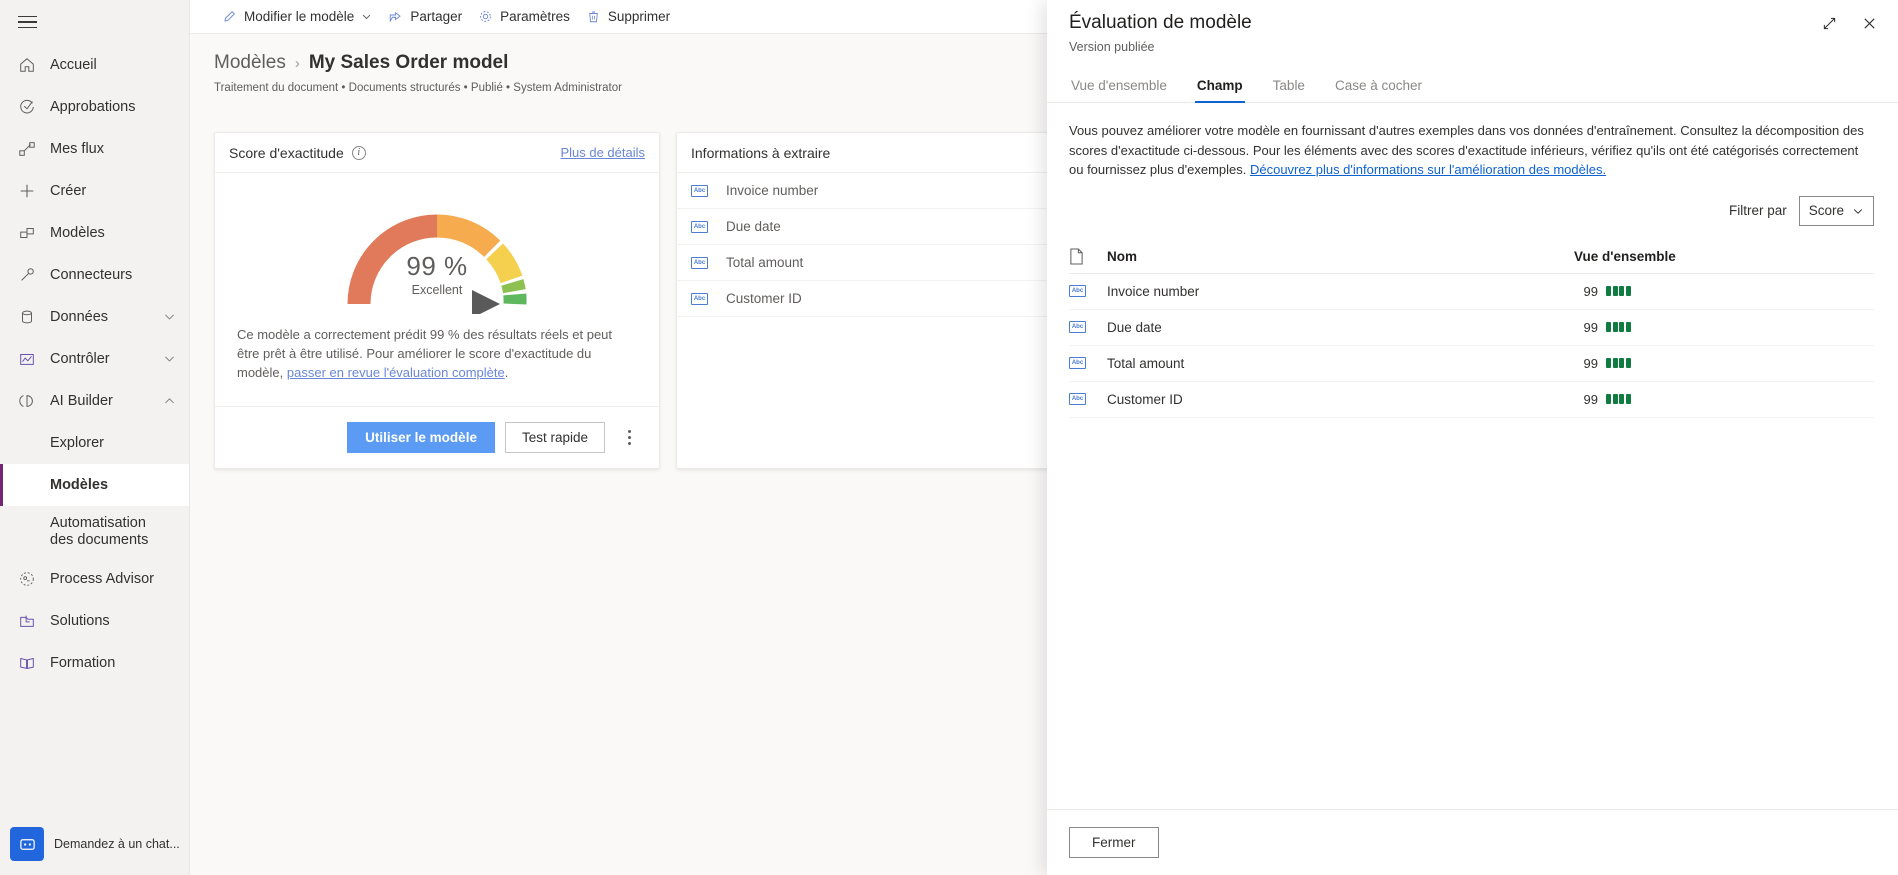  I want to click on gauge-quality-label: Excellent, so click(437, 290).